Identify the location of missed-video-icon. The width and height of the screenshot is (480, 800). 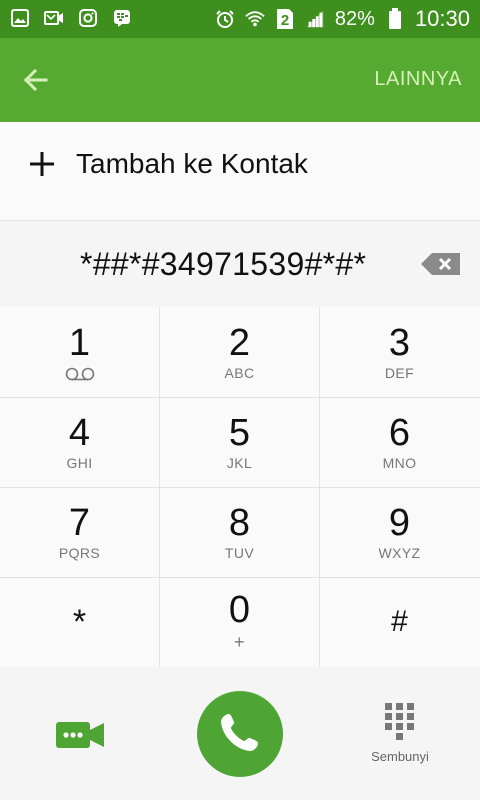
(54, 18).